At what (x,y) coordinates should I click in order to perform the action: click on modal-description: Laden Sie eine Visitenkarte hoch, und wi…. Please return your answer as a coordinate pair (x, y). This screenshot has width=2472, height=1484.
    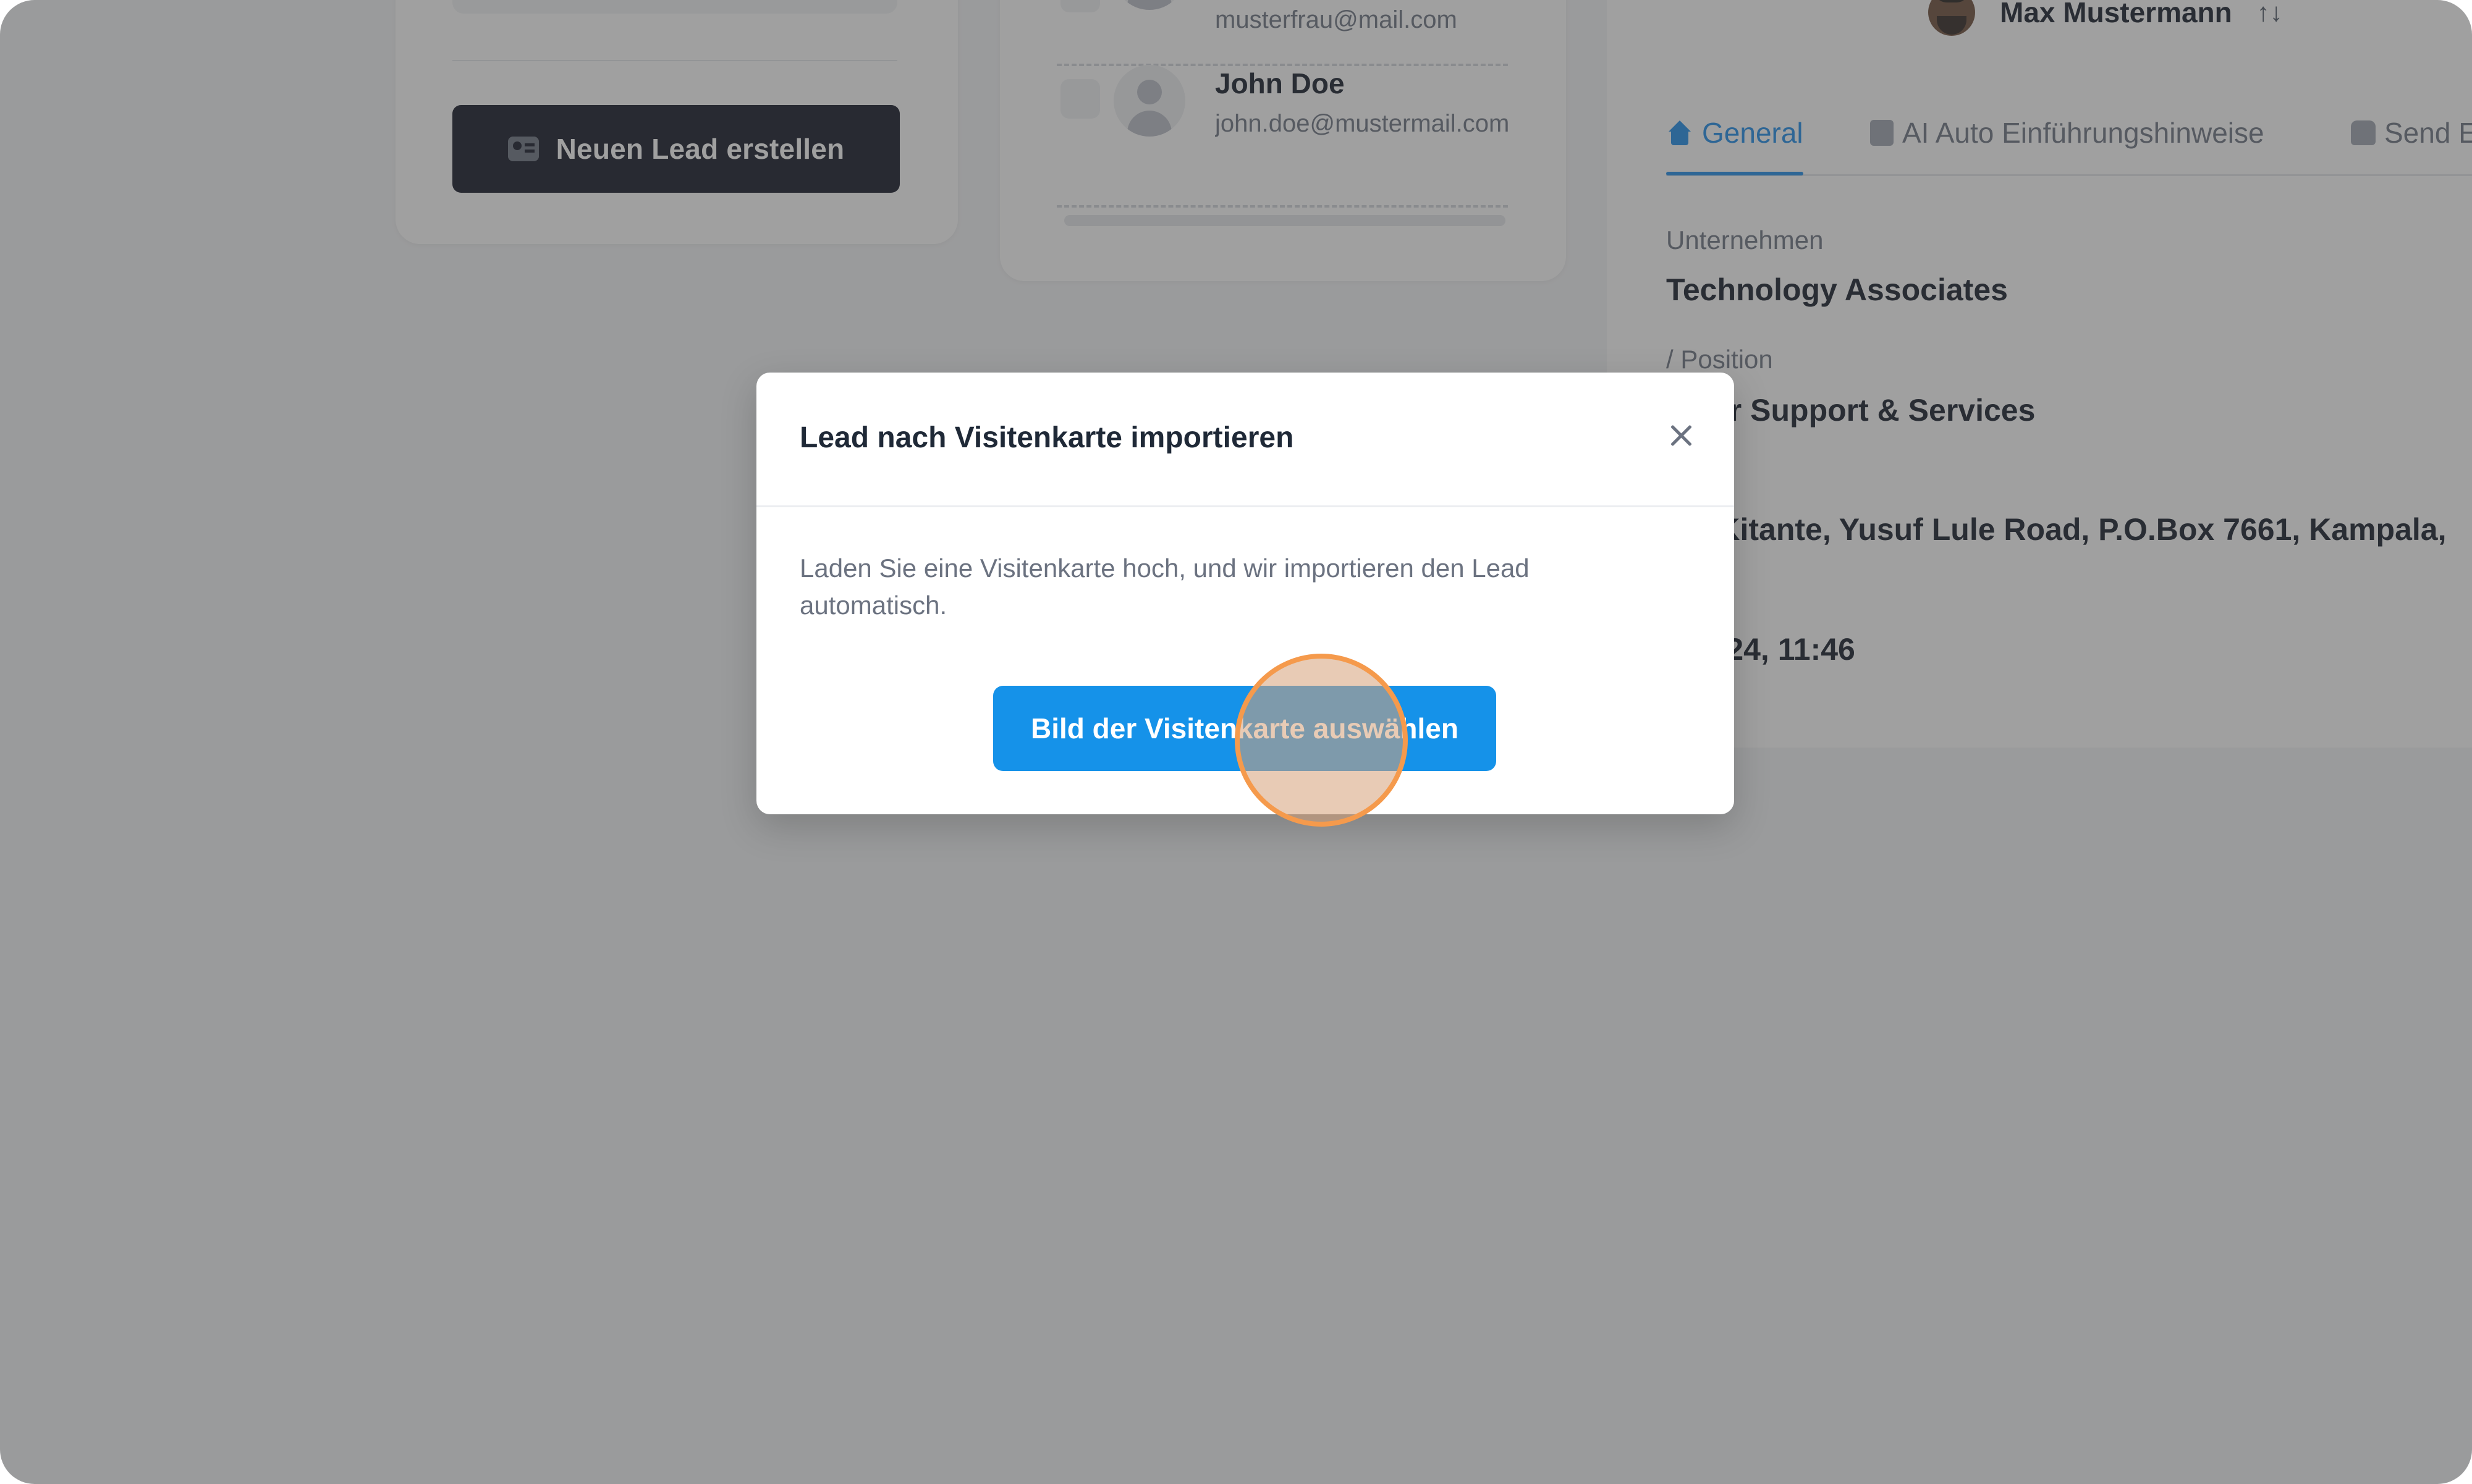
    Looking at the image, I should click on (1165, 587).